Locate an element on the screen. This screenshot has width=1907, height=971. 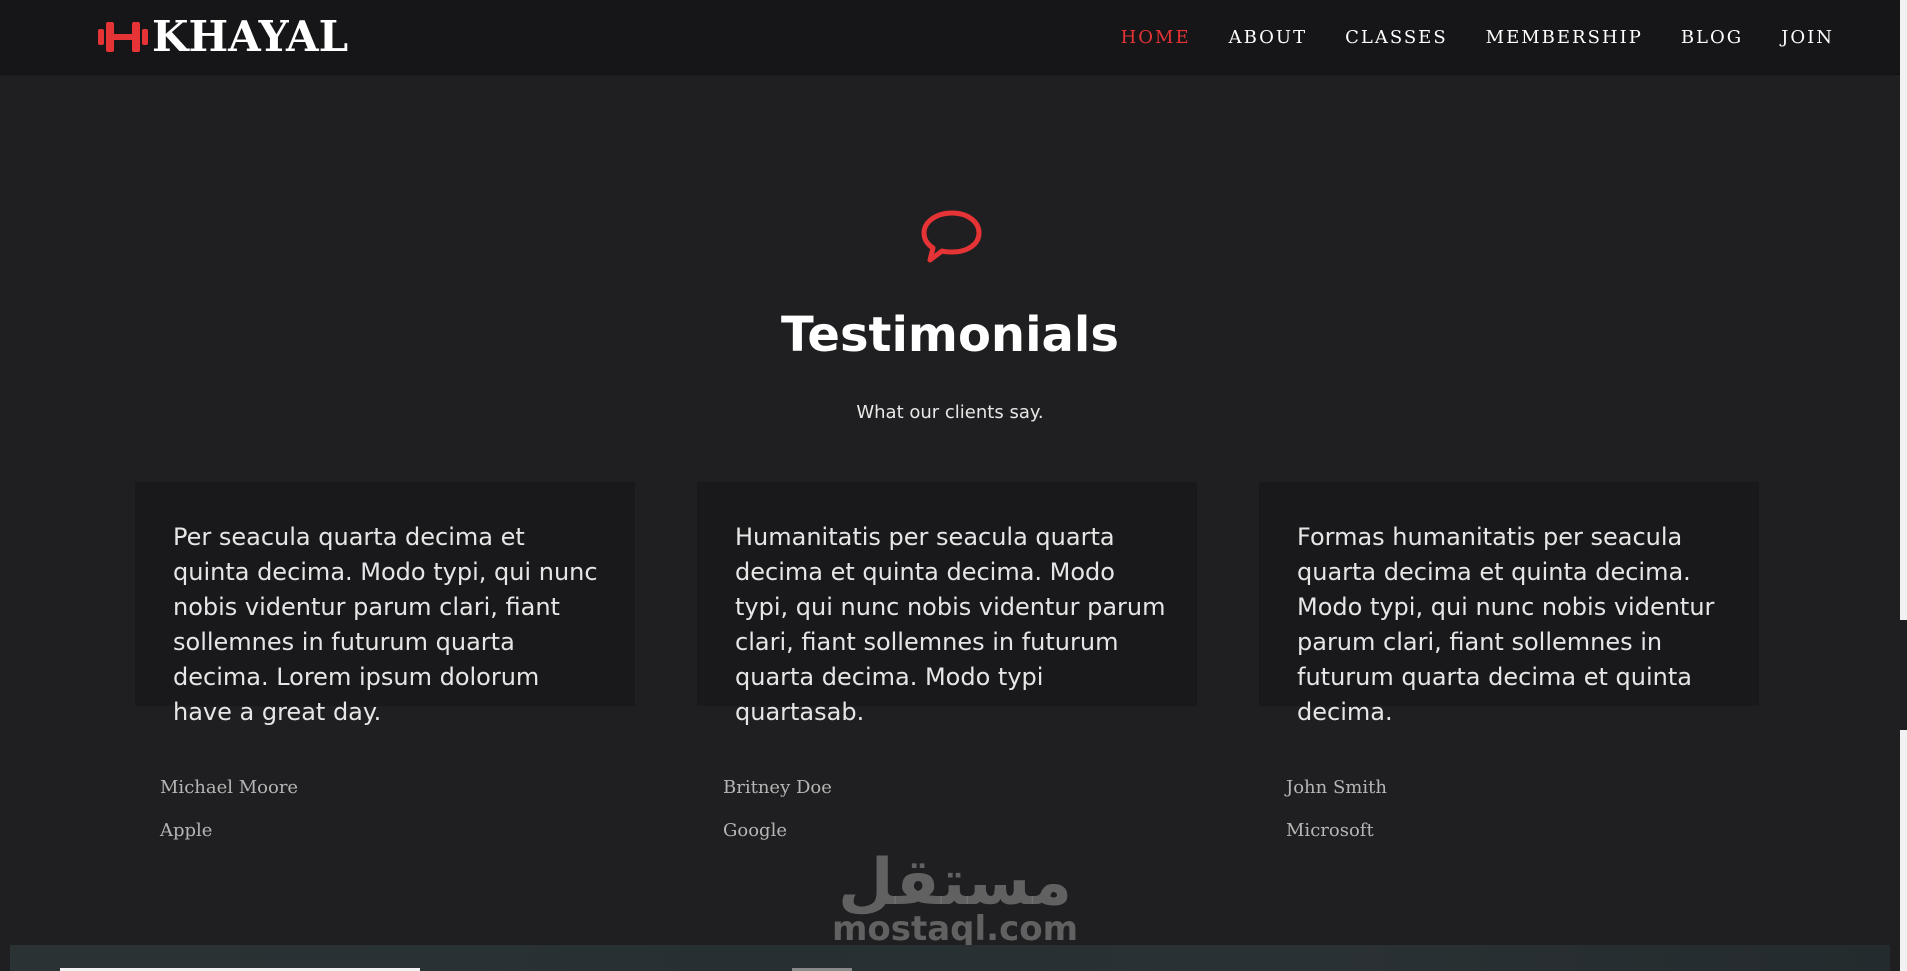
watermark-latin: mostaql.com is located at coordinates (955, 929).